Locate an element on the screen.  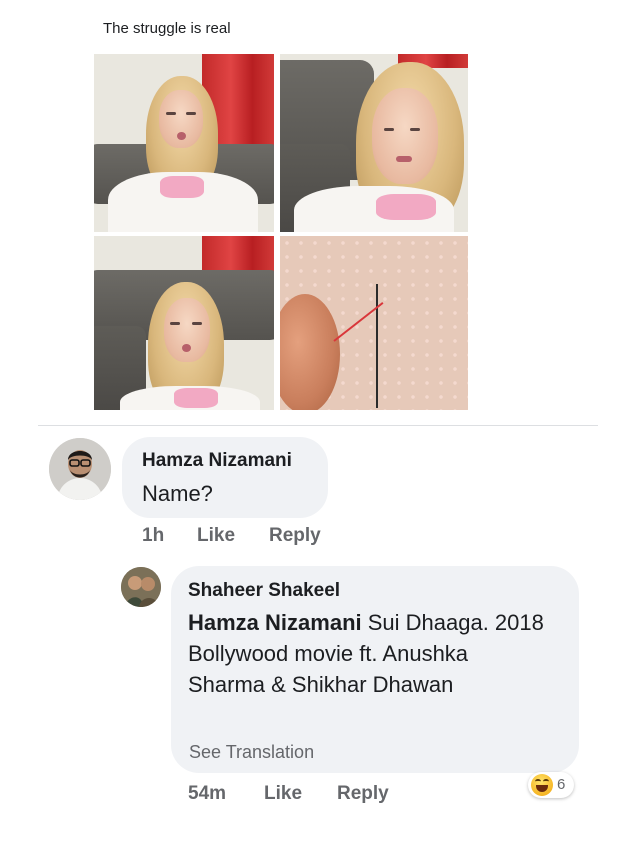
reaction-count: 6 is located at coordinates (561, 784).